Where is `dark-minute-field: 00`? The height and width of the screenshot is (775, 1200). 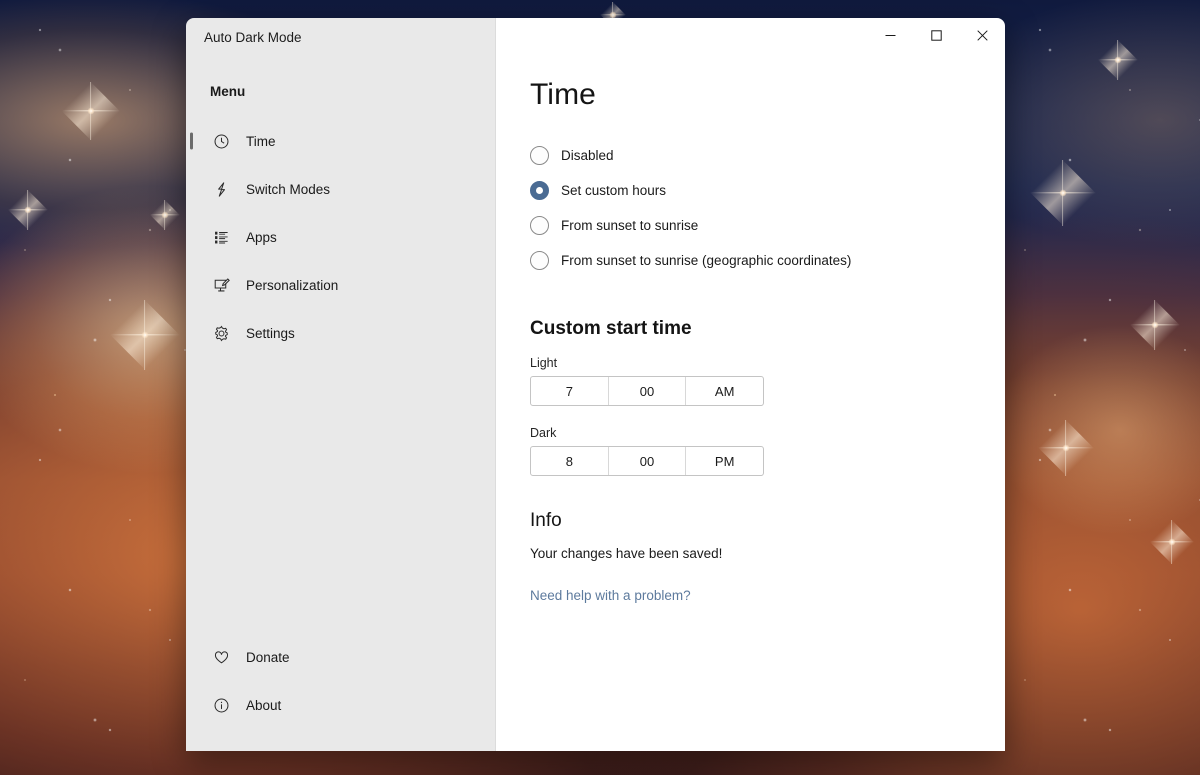 dark-minute-field: 00 is located at coordinates (648, 461).